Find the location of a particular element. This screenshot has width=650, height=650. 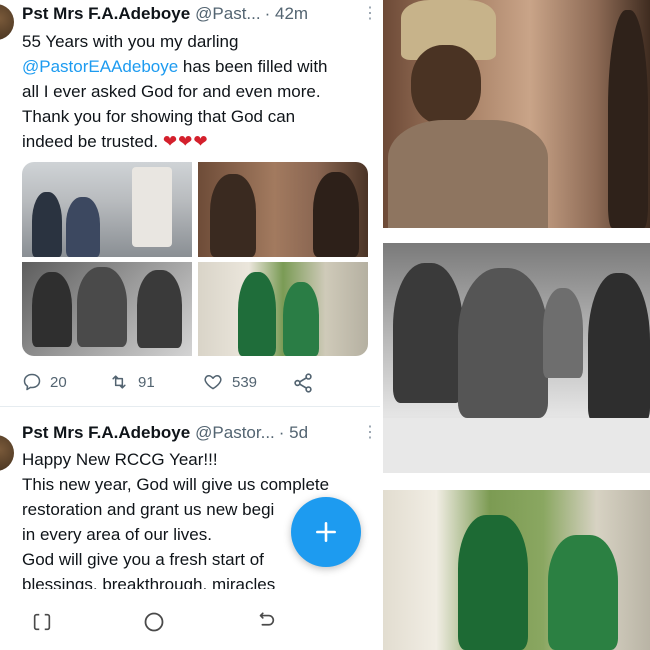

home-circle-icon is located at coordinates (154, 622).